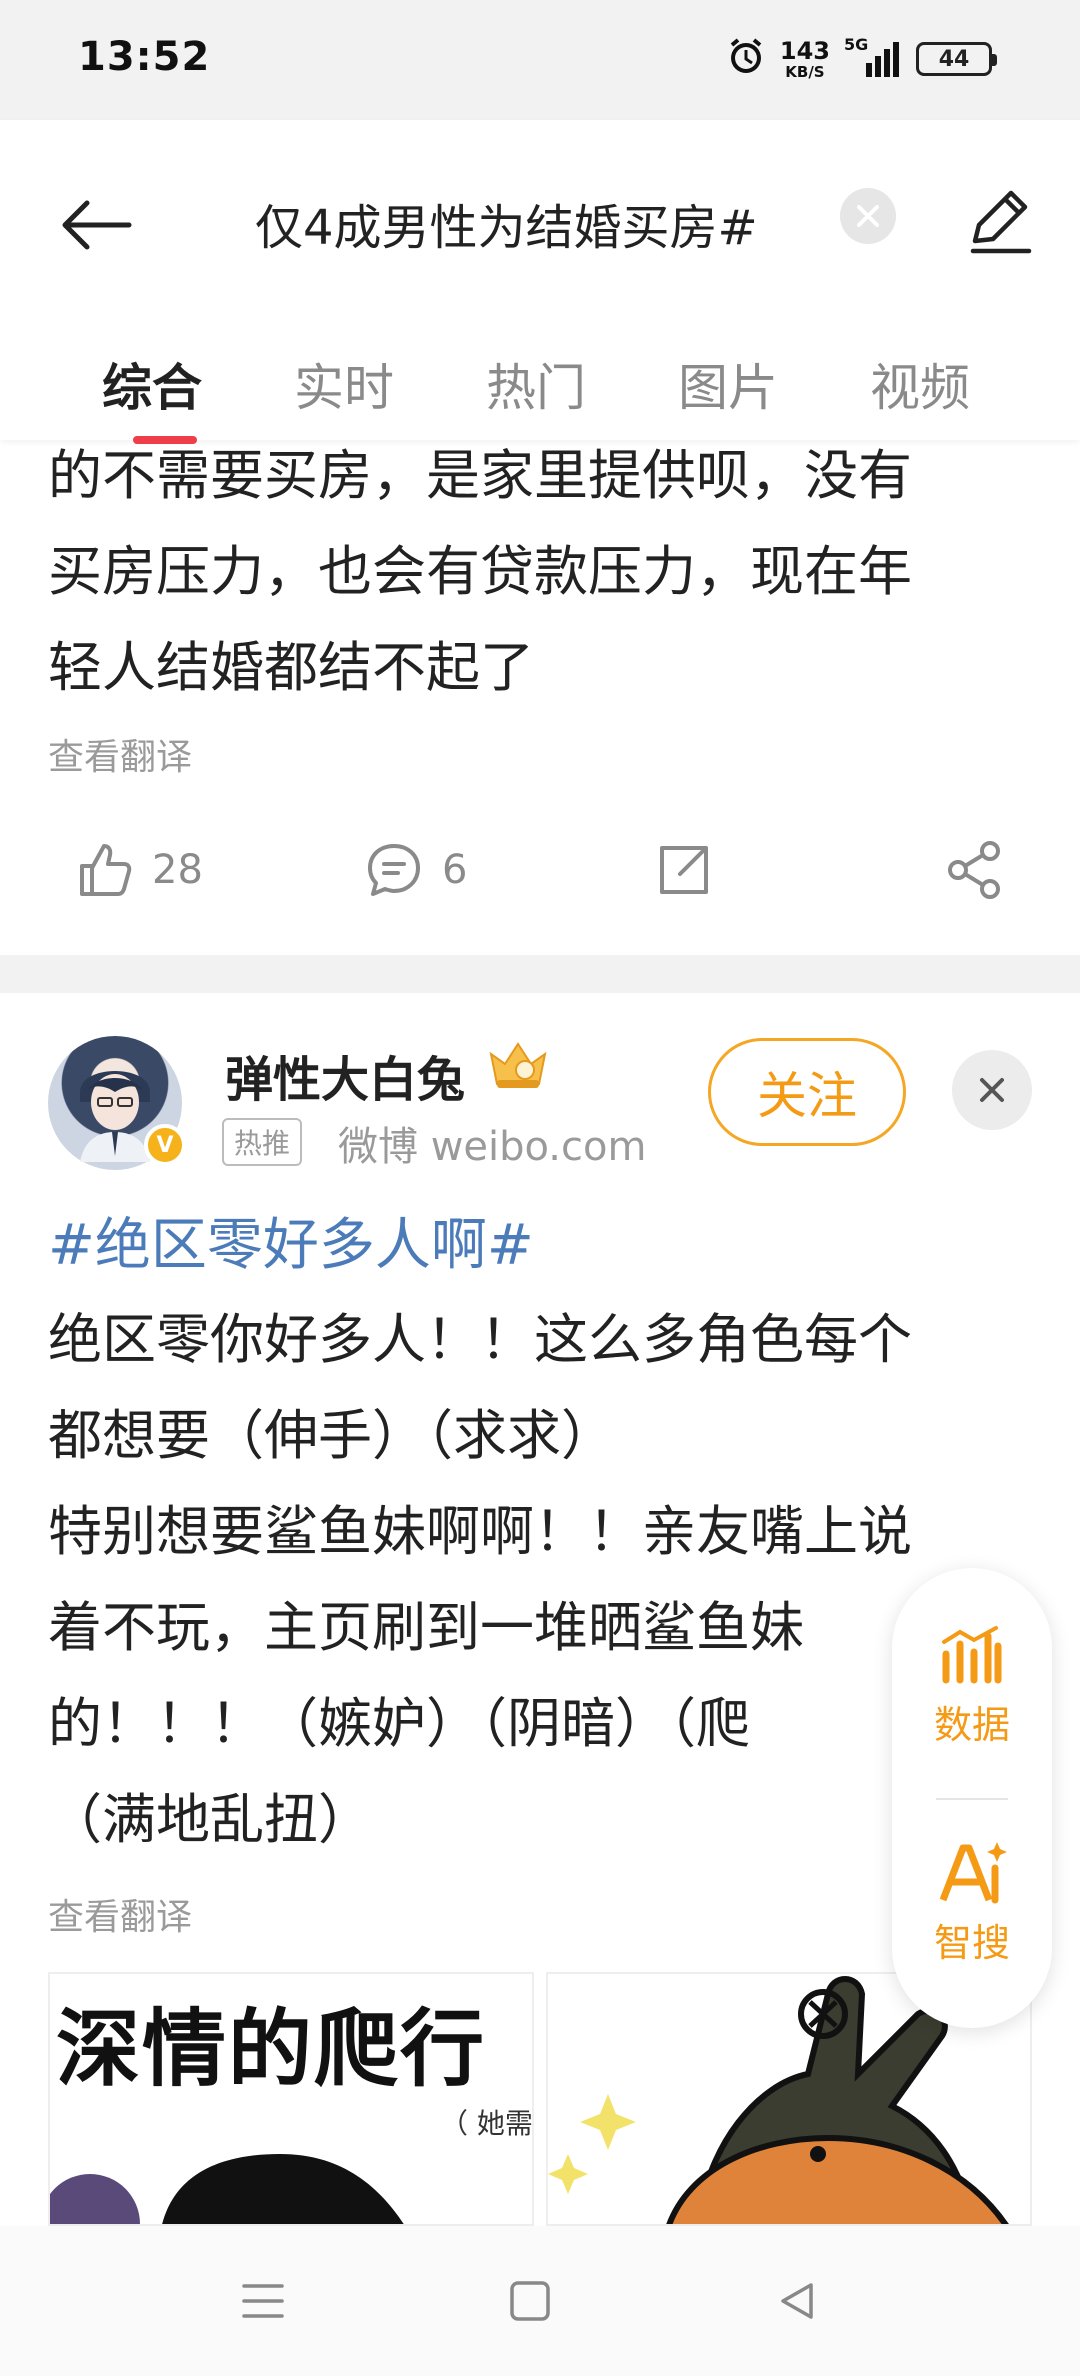  Describe the element at coordinates (165, 1145) in the screenshot. I see `verified-badge-icon: V` at that location.